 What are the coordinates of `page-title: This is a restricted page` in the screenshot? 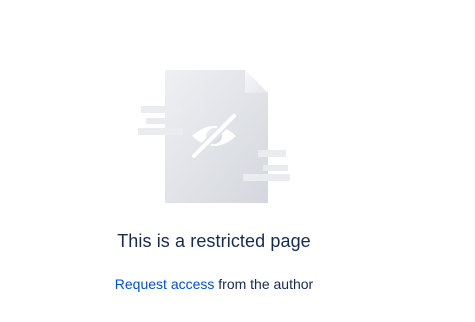 It's located at (214, 241).